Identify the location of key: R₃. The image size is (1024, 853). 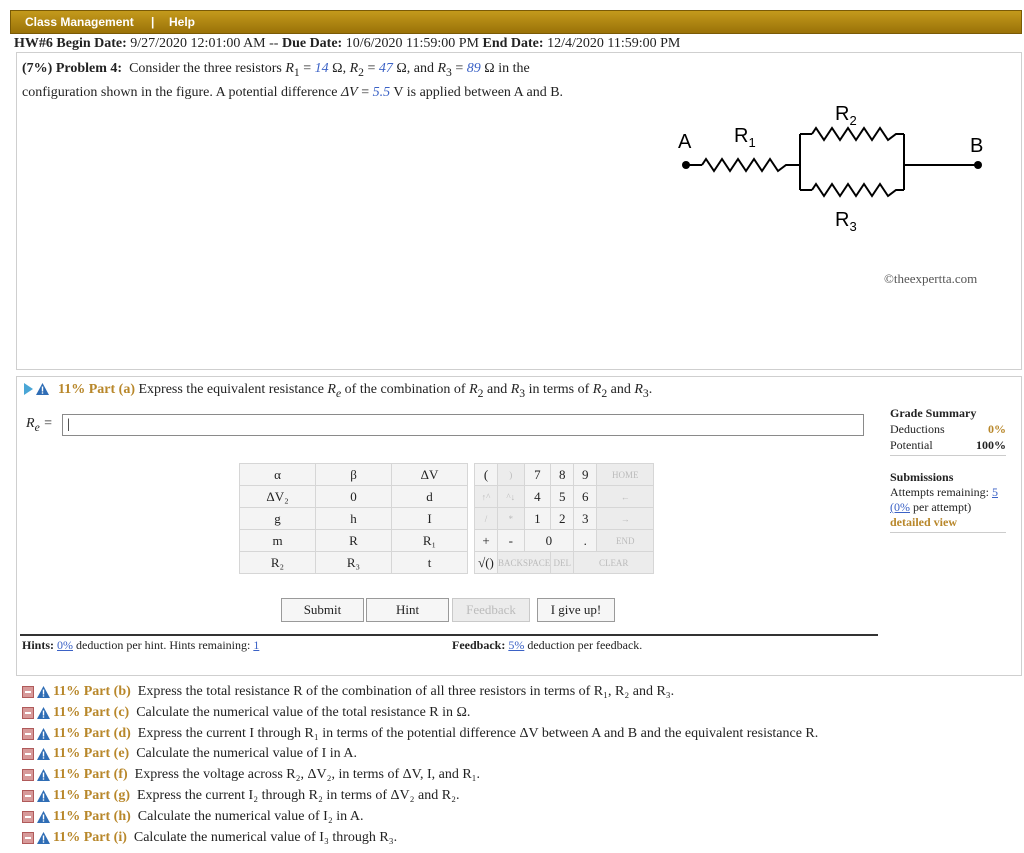
(353, 562).